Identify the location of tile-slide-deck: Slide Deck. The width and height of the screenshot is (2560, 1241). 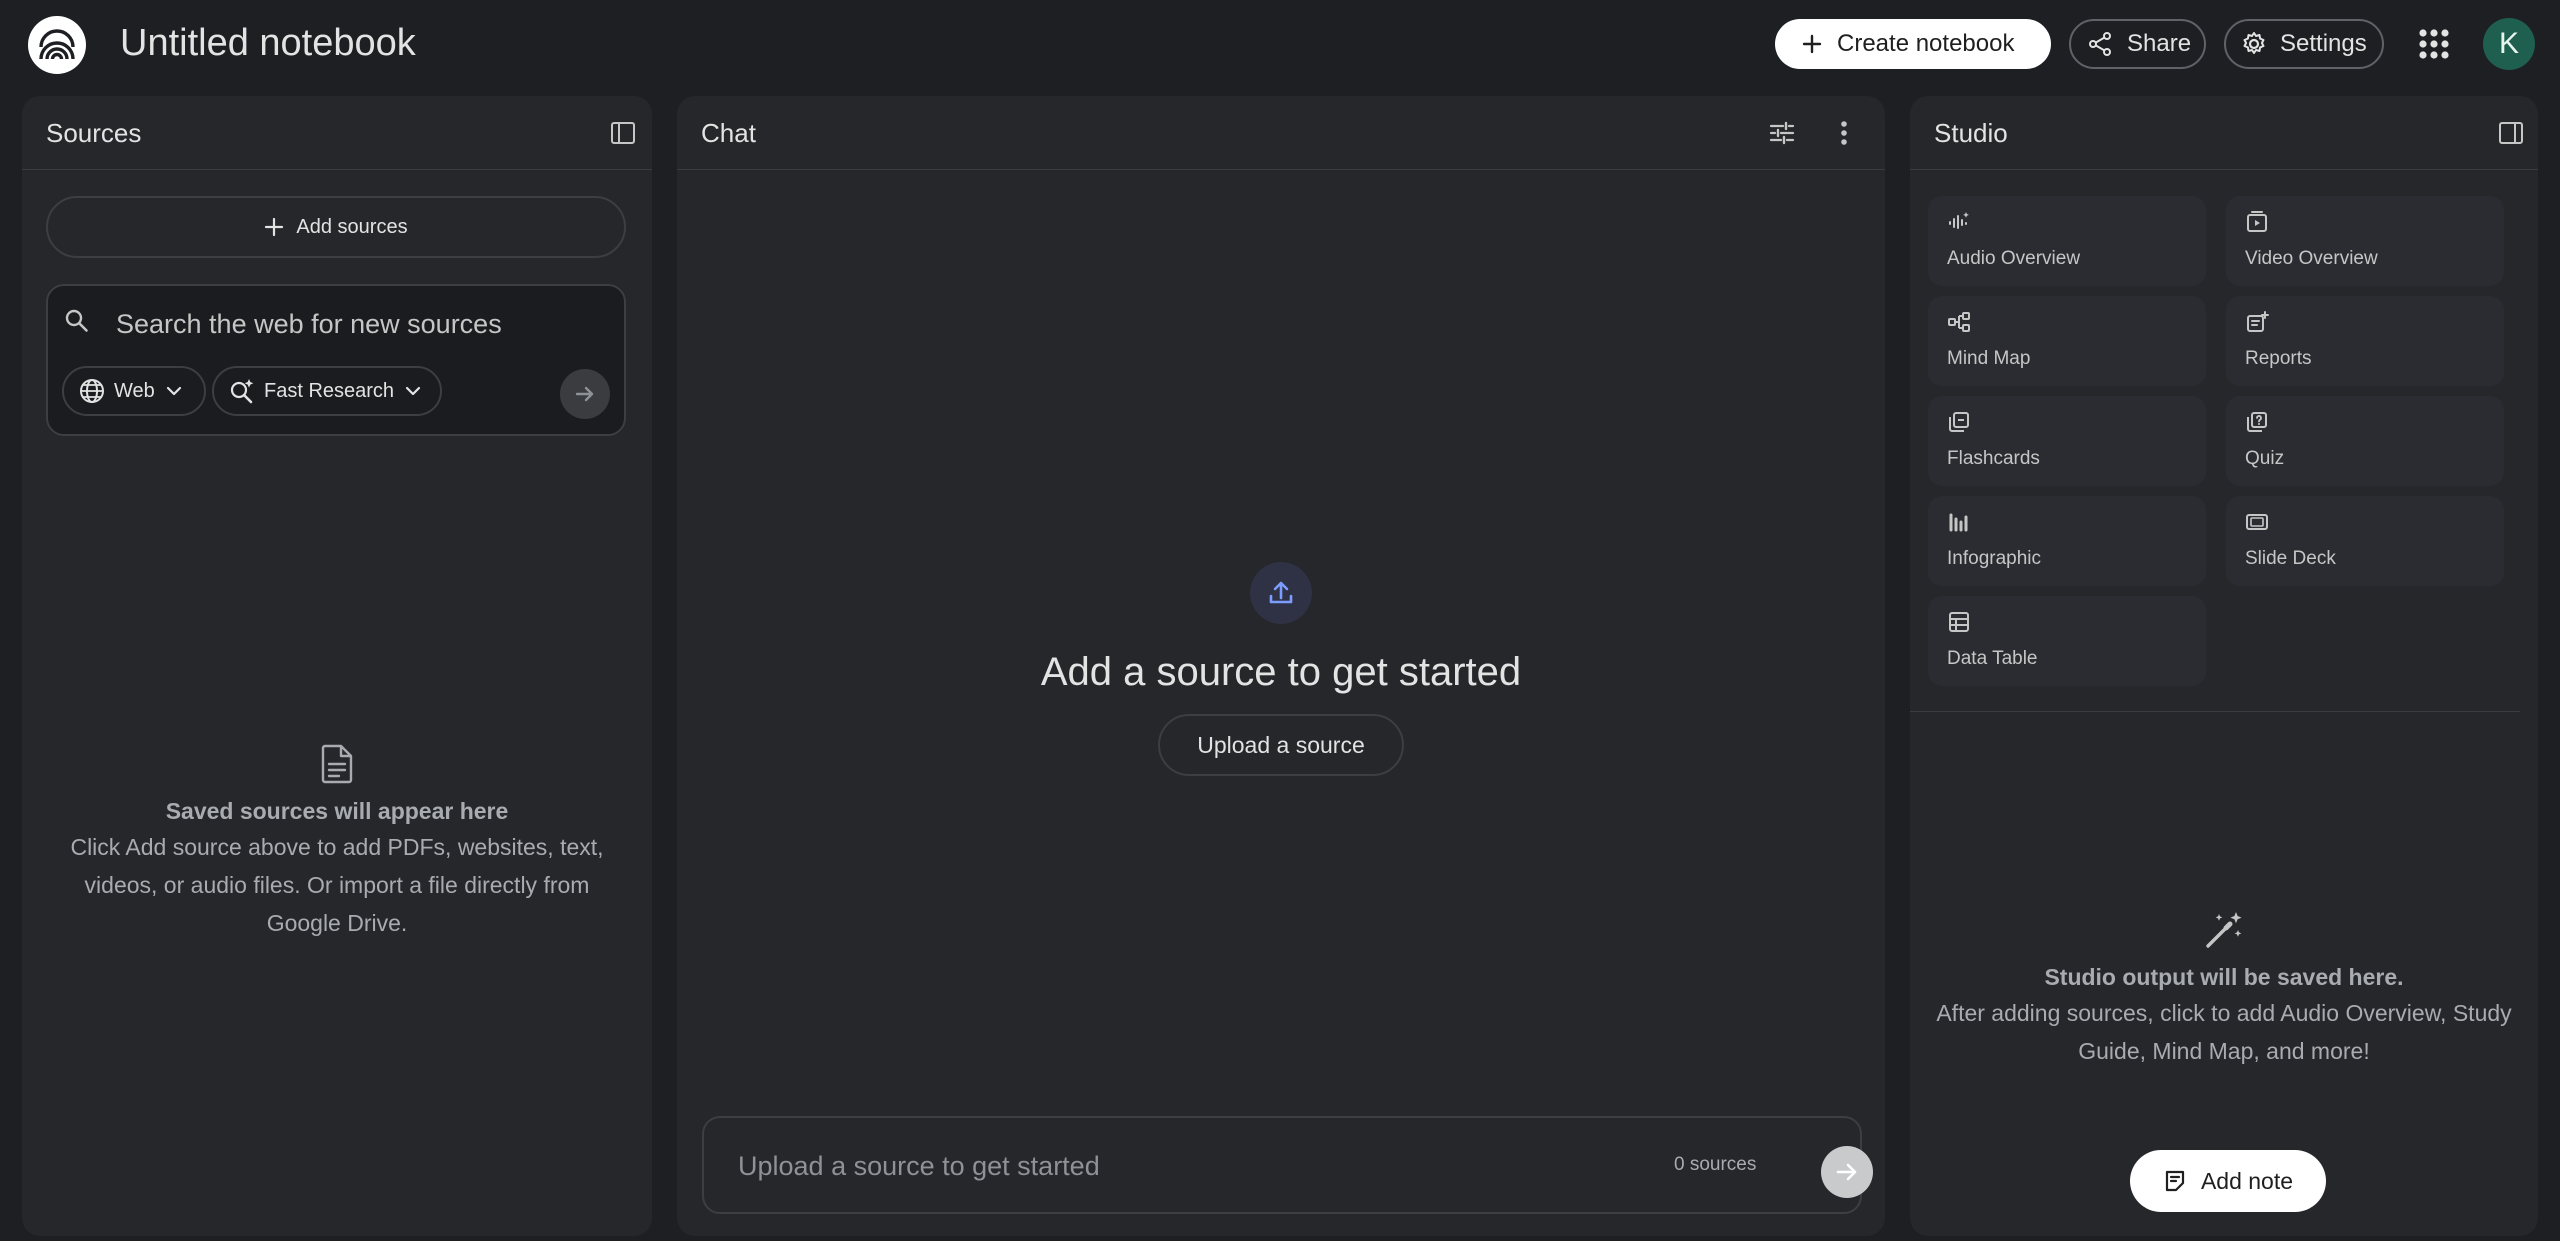
(2365, 541).